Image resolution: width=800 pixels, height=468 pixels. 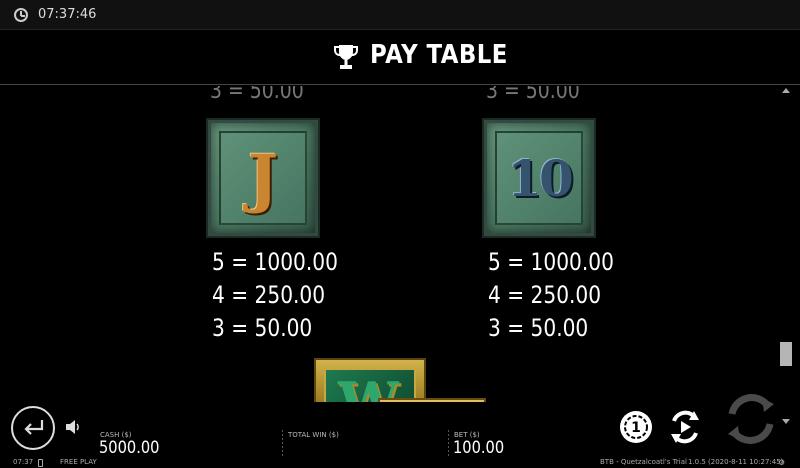 What do you see at coordinates (73, 427) in the screenshot?
I see `speaker-icon` at bounding box center [73, 427].